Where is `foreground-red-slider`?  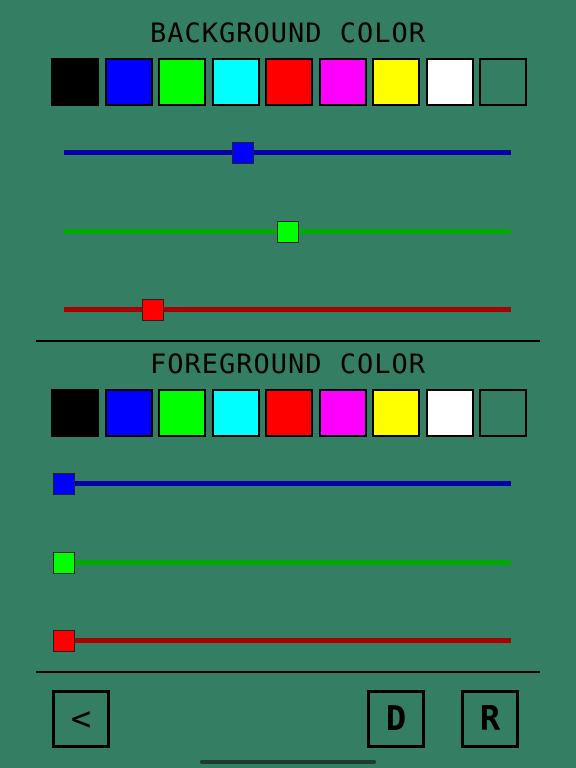 foreground-red-slider is located at coordinates (282, 641).